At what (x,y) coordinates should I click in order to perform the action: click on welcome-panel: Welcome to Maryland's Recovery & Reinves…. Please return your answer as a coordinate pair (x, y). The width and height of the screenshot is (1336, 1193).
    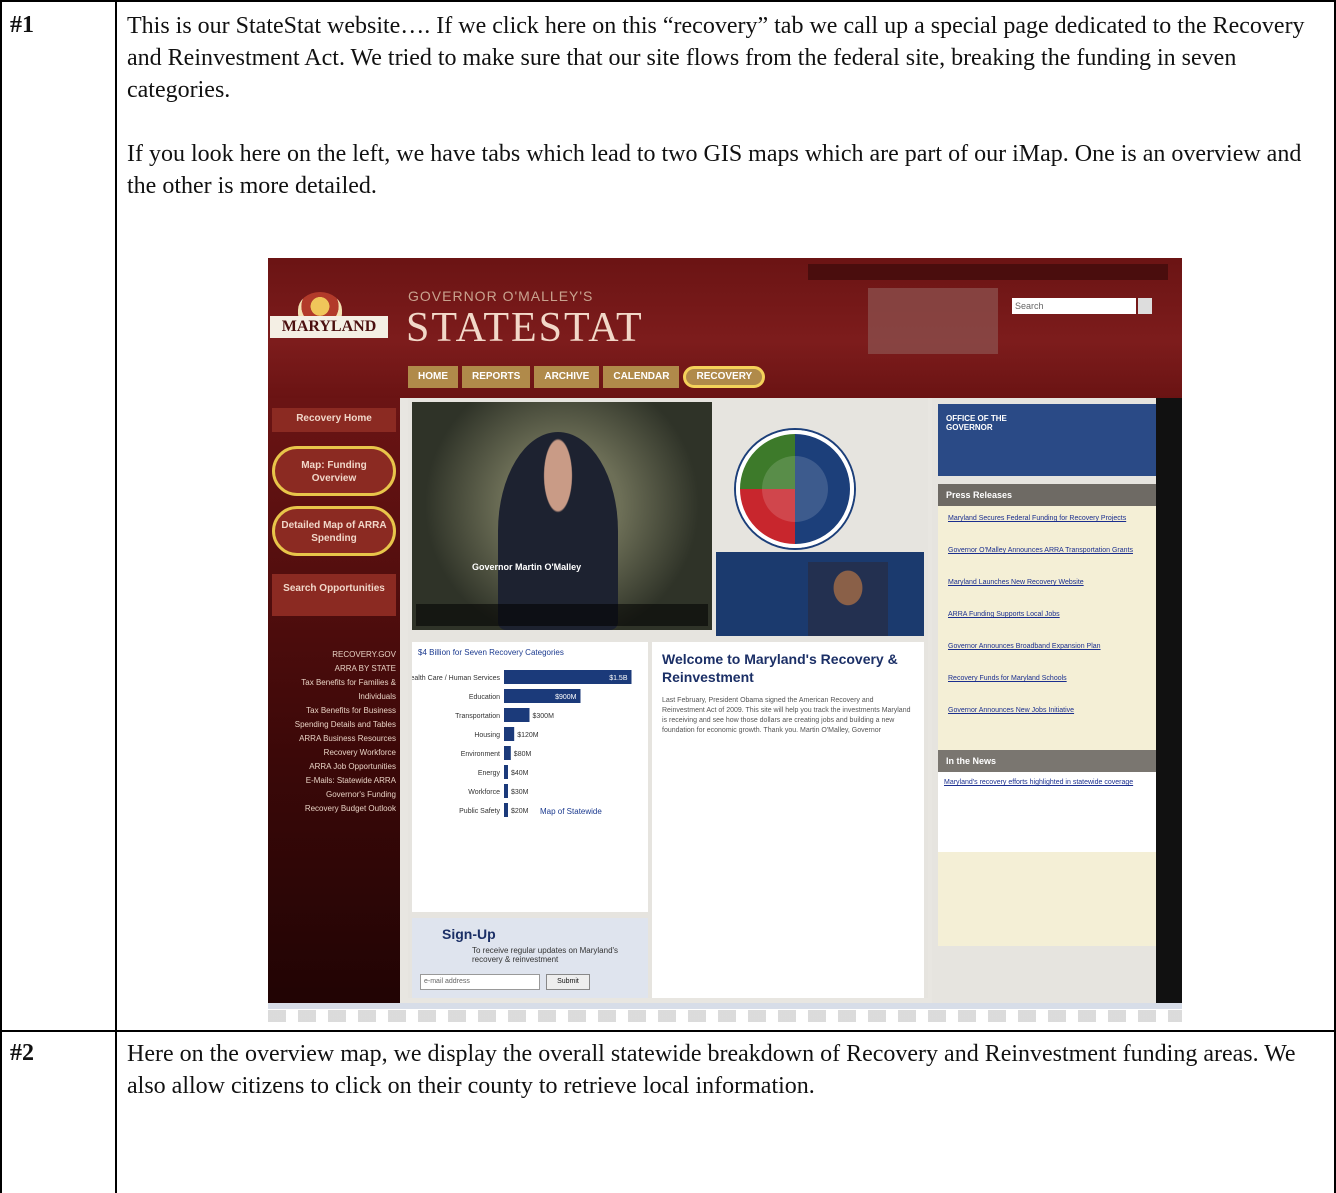
    Looking at the image, I should click on (788, 820).